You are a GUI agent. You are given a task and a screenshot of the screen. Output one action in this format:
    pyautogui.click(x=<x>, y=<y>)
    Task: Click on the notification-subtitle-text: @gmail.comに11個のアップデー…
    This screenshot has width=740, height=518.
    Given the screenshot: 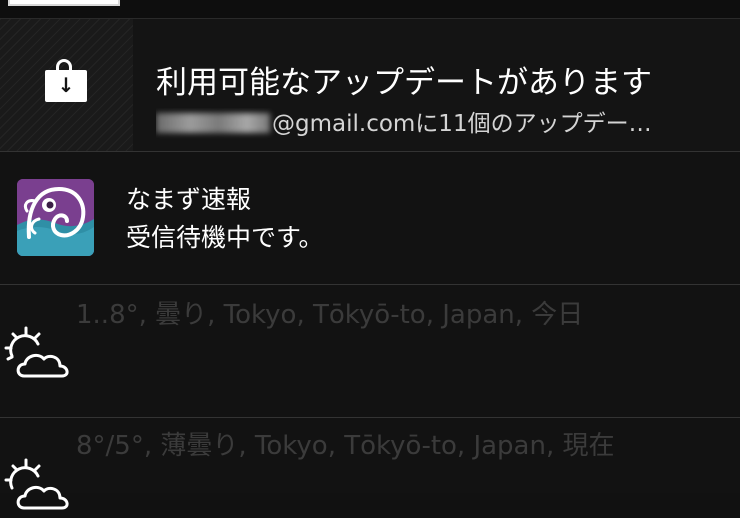 What is the action you would take?
    pyautogui.click(x=462, y=124)
    